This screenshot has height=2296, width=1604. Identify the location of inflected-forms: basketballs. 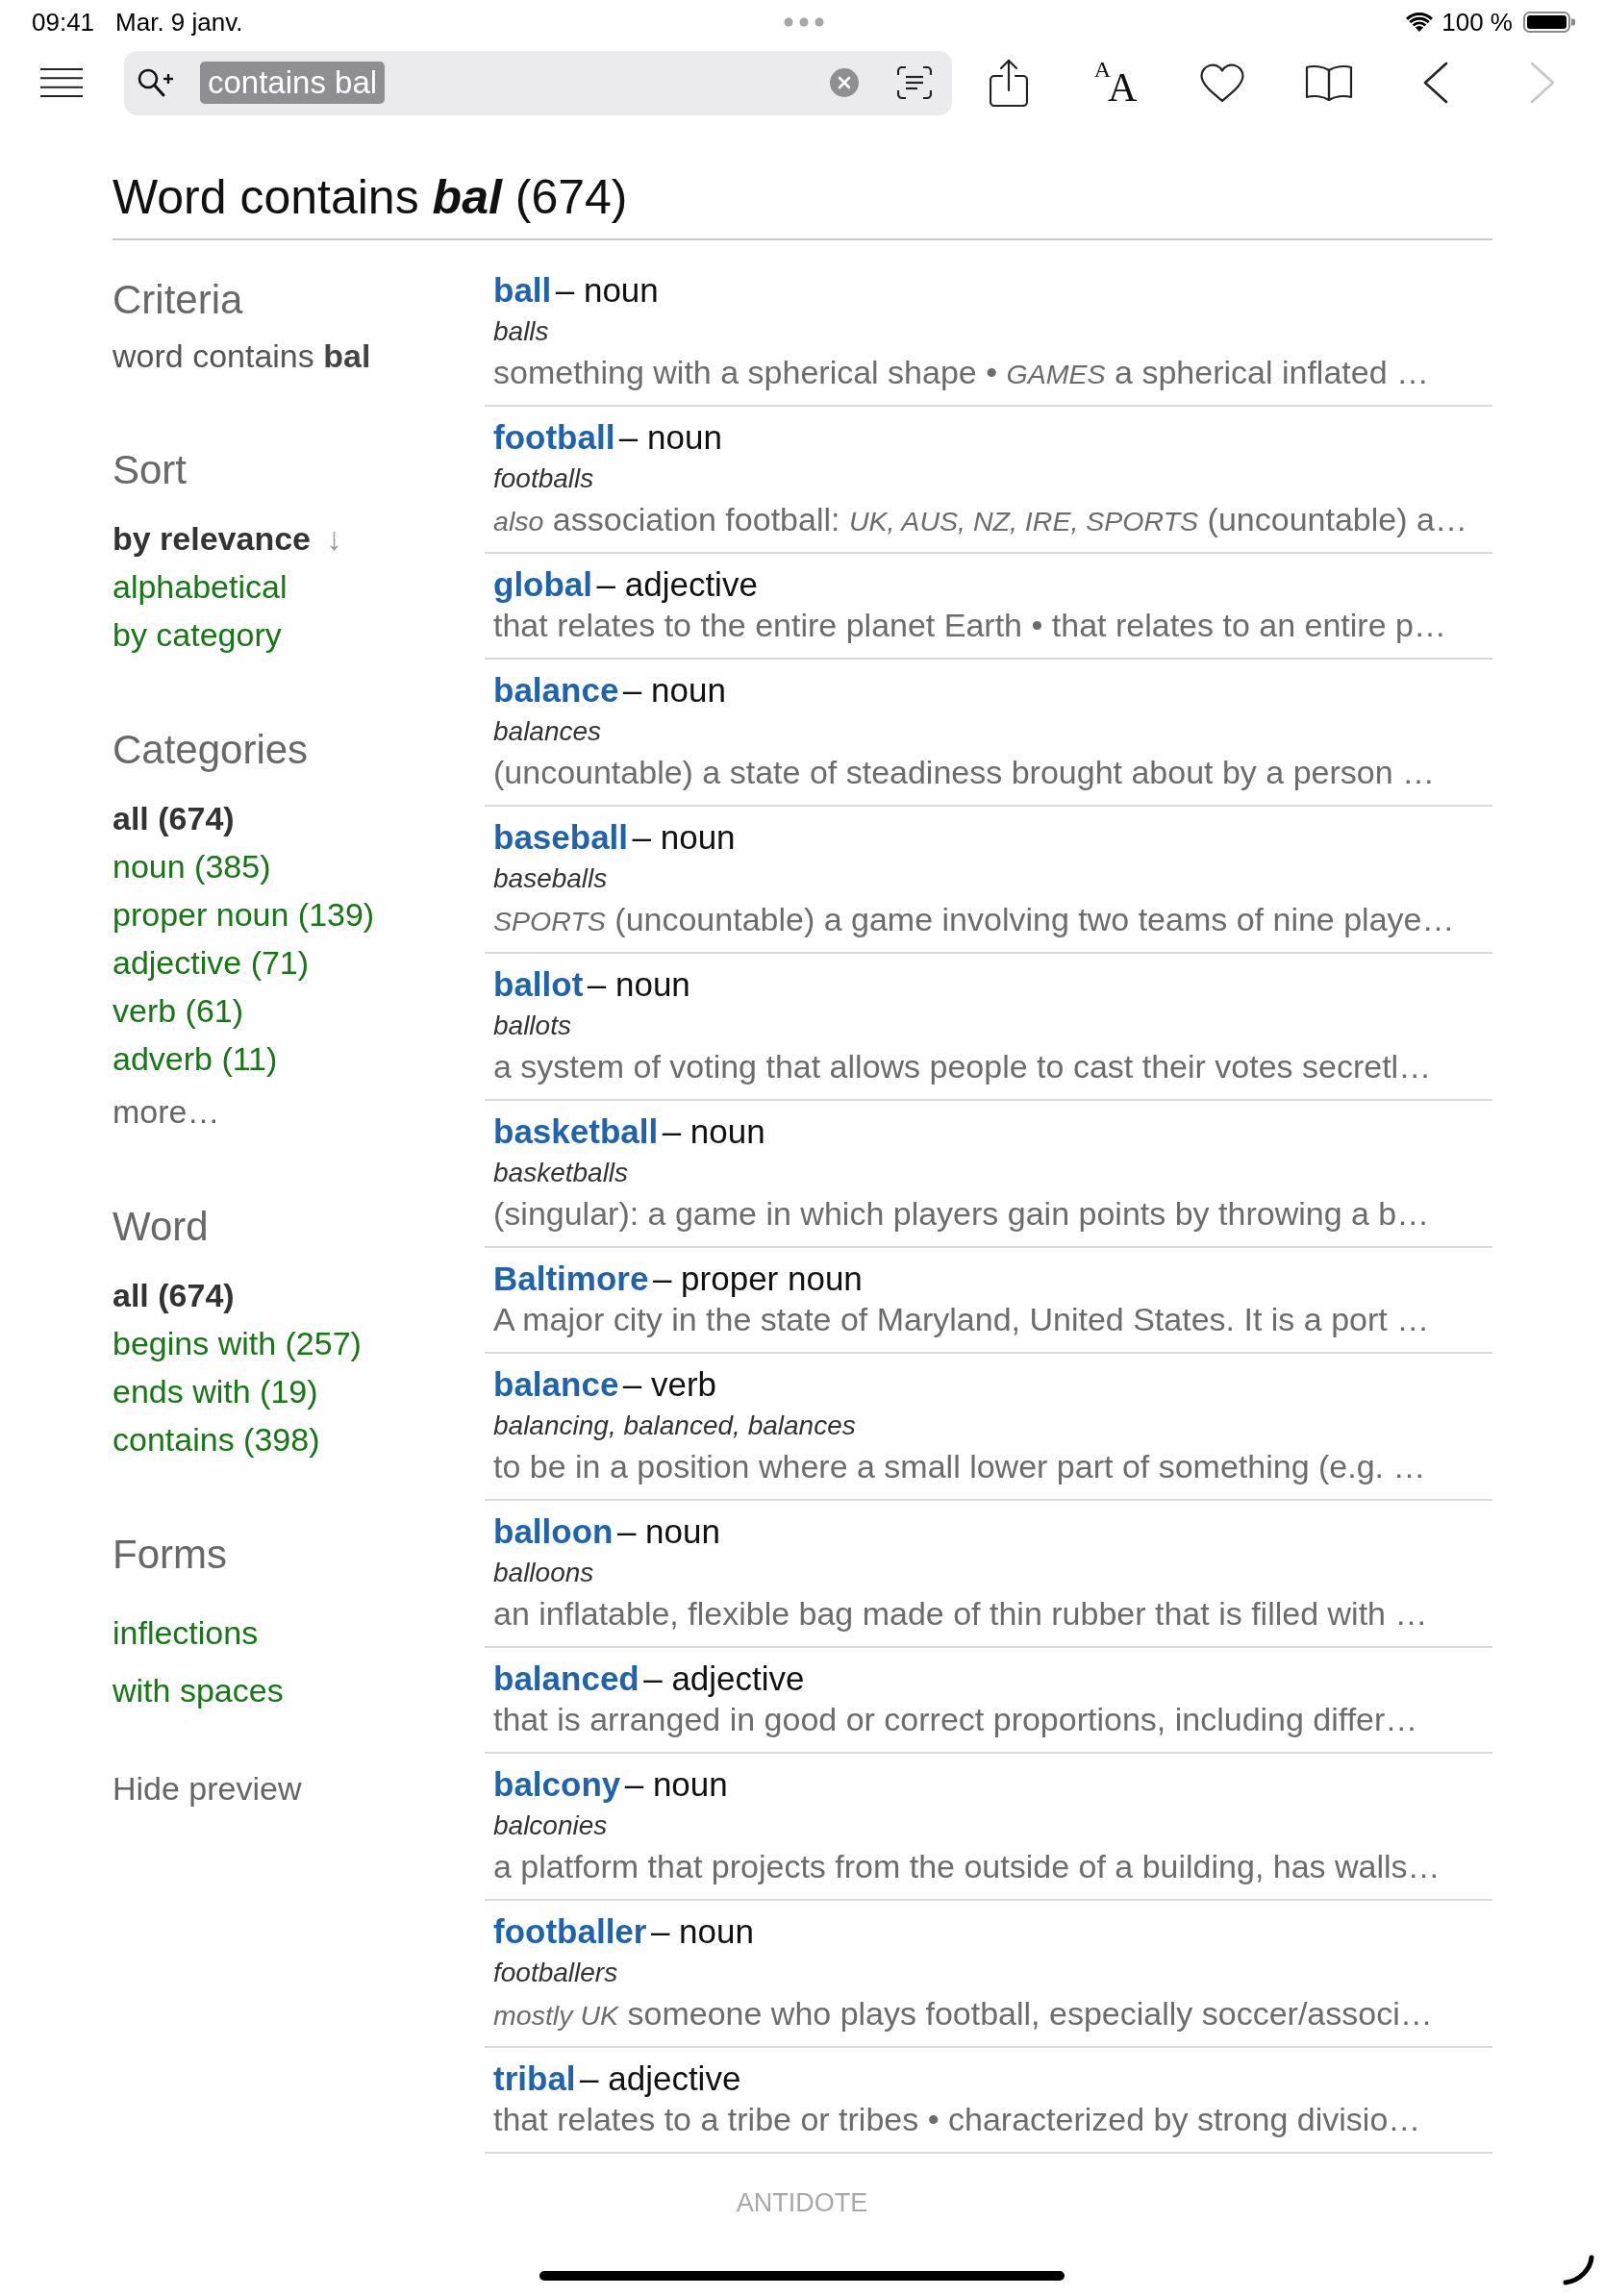
(561, 1172).